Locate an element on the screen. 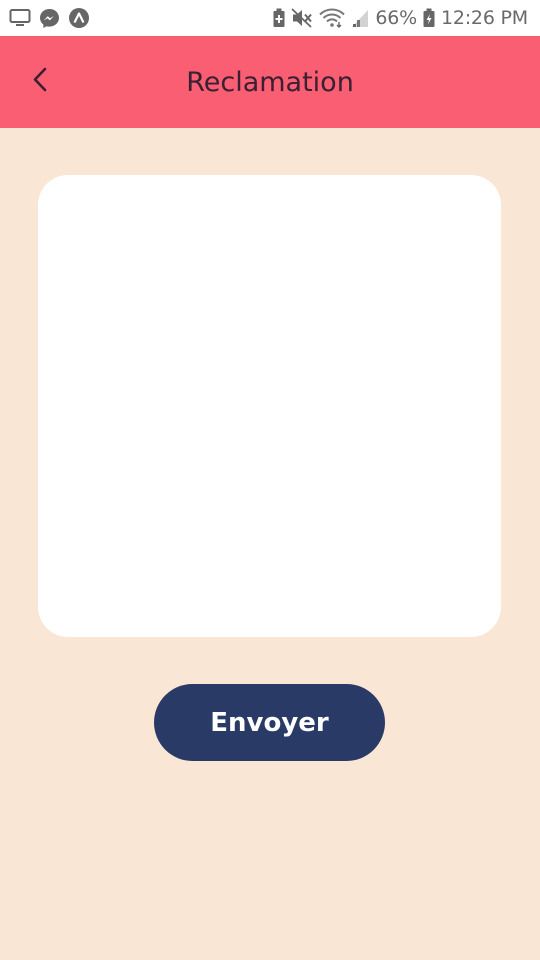 This screenshot has width=540, height=960. wifi-icon is located at coordinates (332, 18).